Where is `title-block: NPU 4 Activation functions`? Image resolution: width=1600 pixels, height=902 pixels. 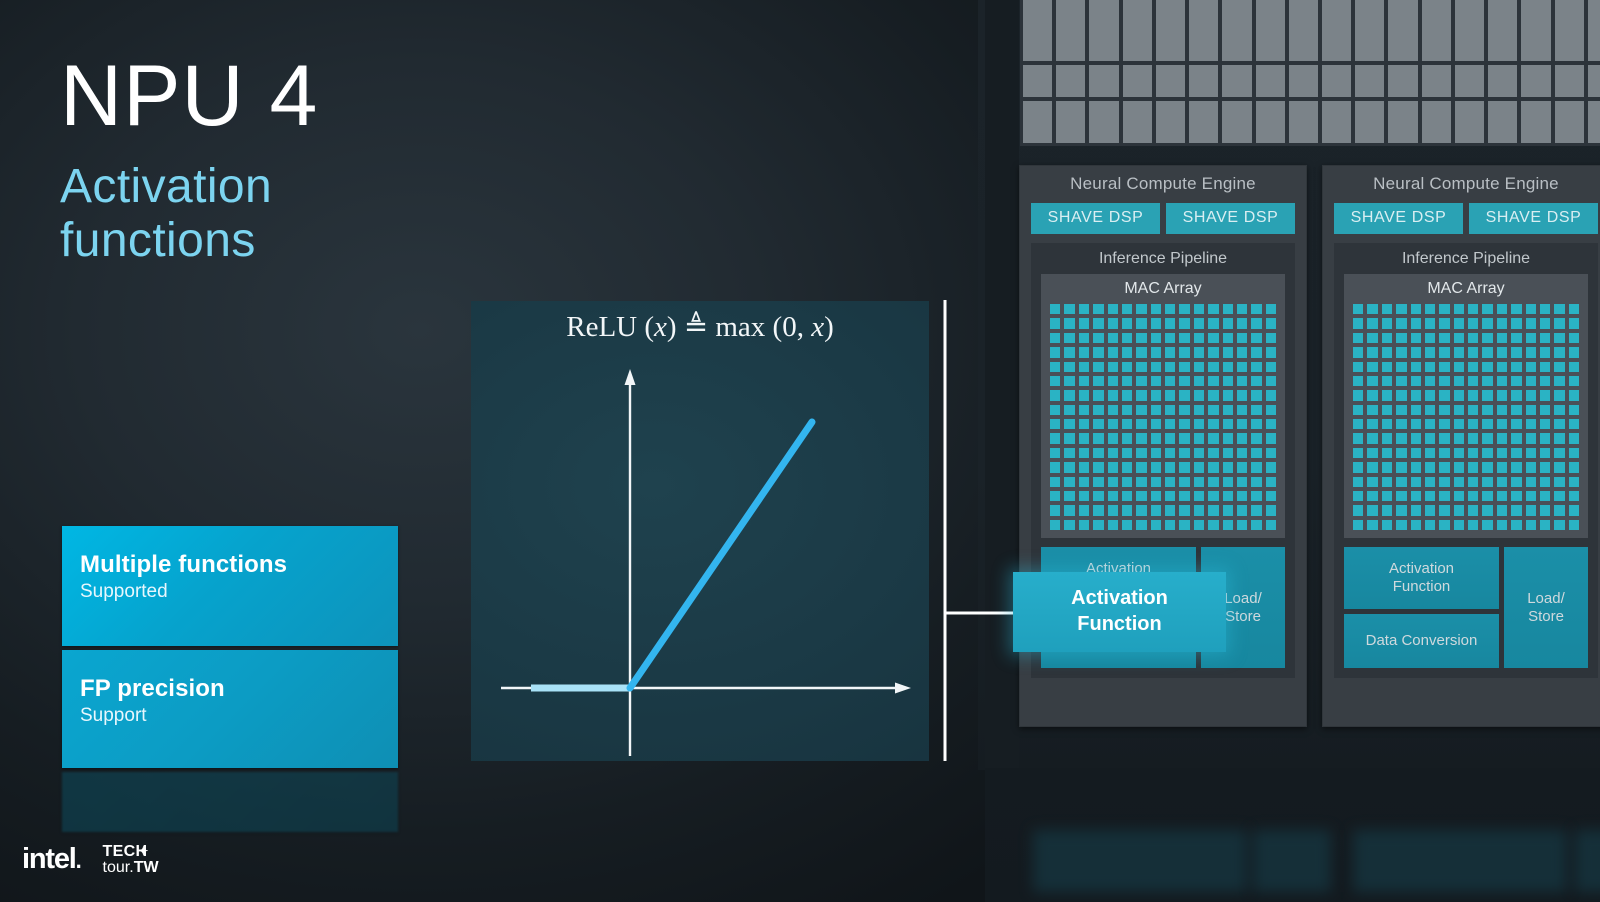 title-block: NPU 4 Activation functions is located at coordinates (189, 161).